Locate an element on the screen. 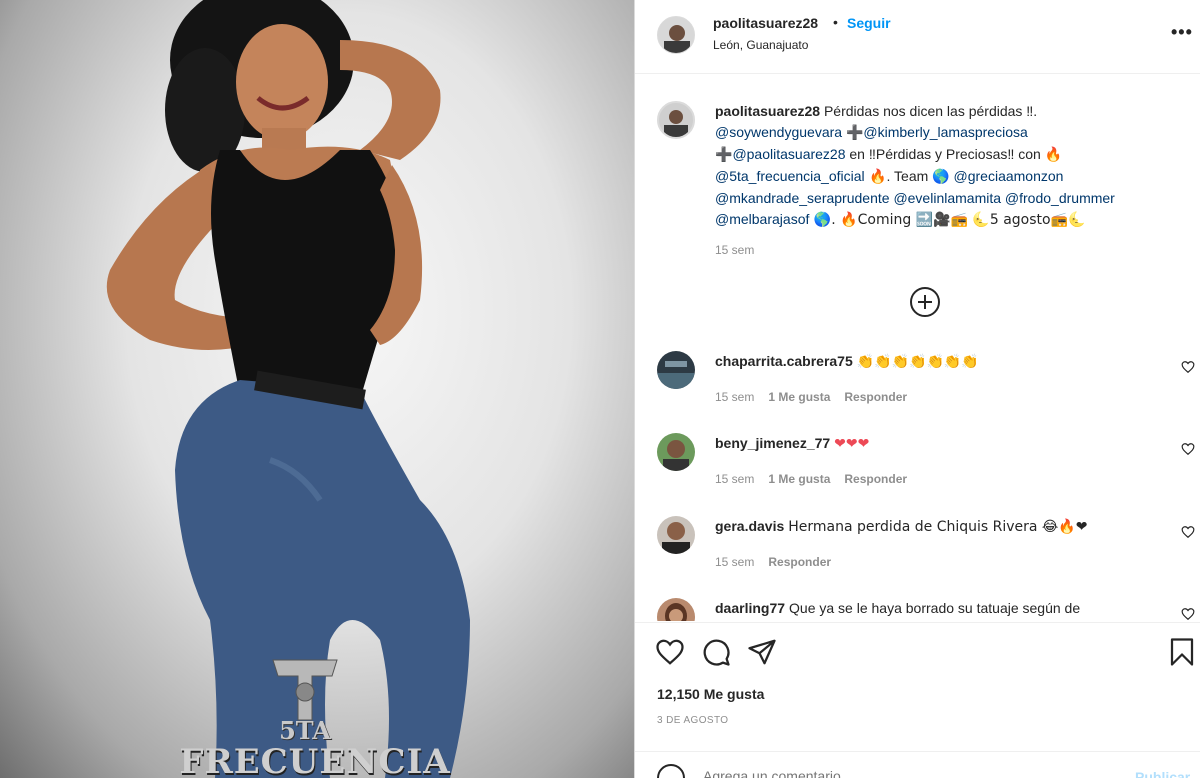 The height and width of the screenshot is (778, 1200). comment-meta: 15 sem Responder is located at coordinates (780, 562).